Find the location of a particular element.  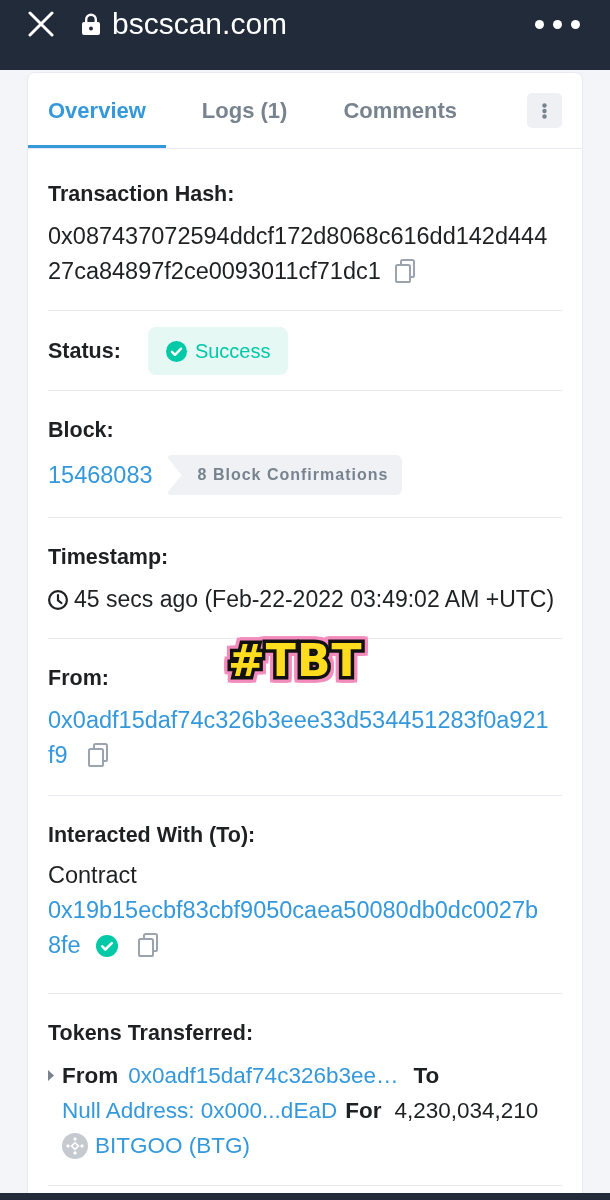

url-text: bscscan.com is located at coordinates (200, 24).